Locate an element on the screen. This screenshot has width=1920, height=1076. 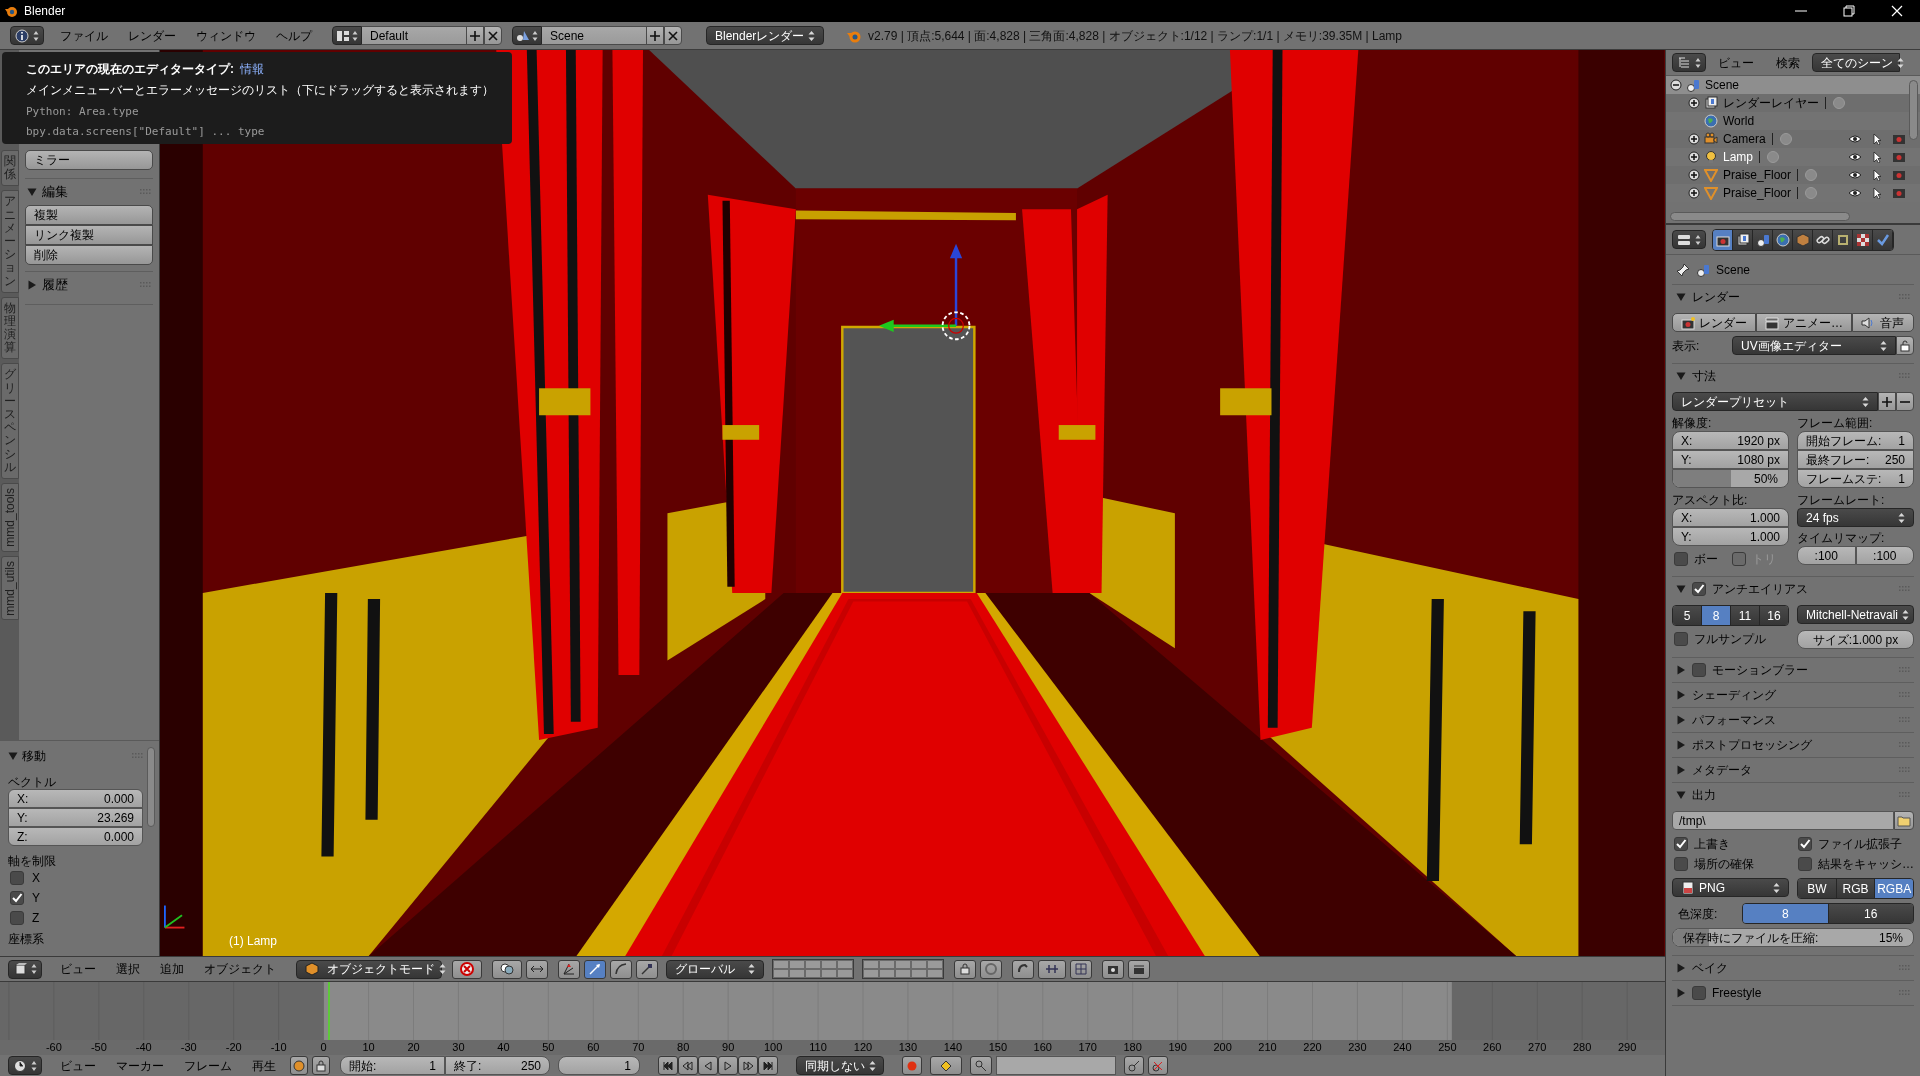
tool-tab: 関係 is located at coordinates (9, 168).